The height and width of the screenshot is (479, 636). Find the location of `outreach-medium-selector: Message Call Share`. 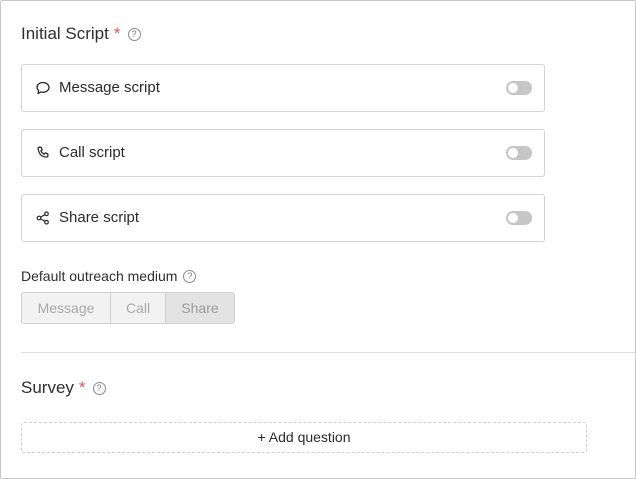

outreach-medium-selector: Message Call Share is located at coordinates (128, 308).